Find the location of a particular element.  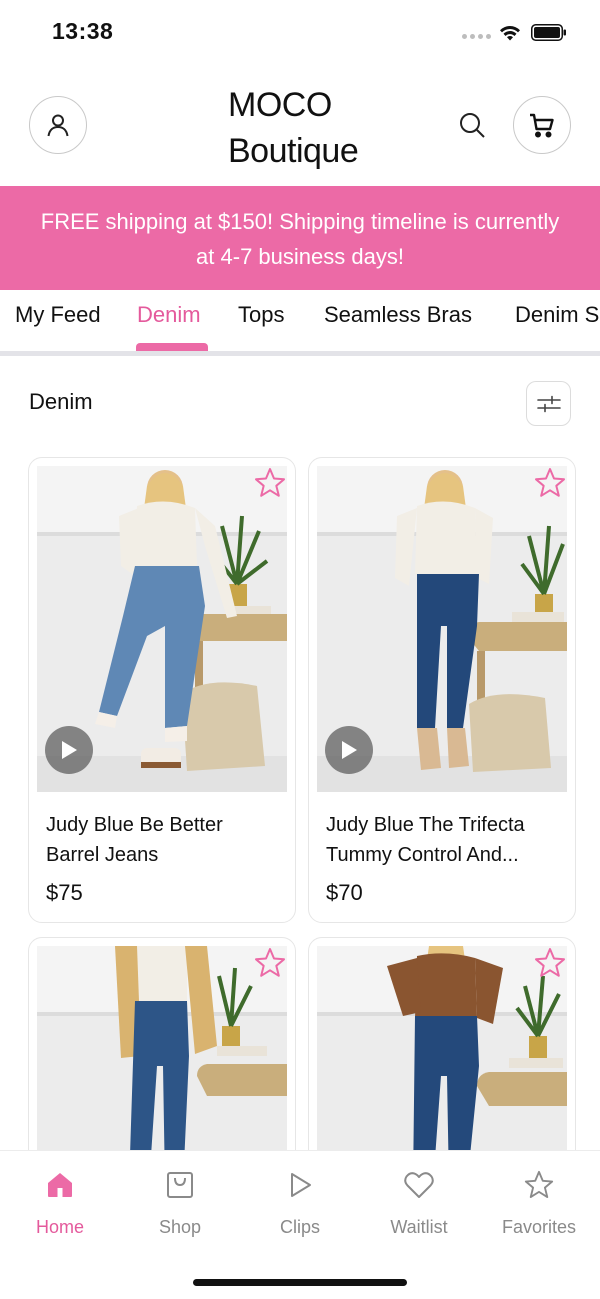

product-name-line-1: Judy Blue The Trifecta is located at coordinates (425, 825).